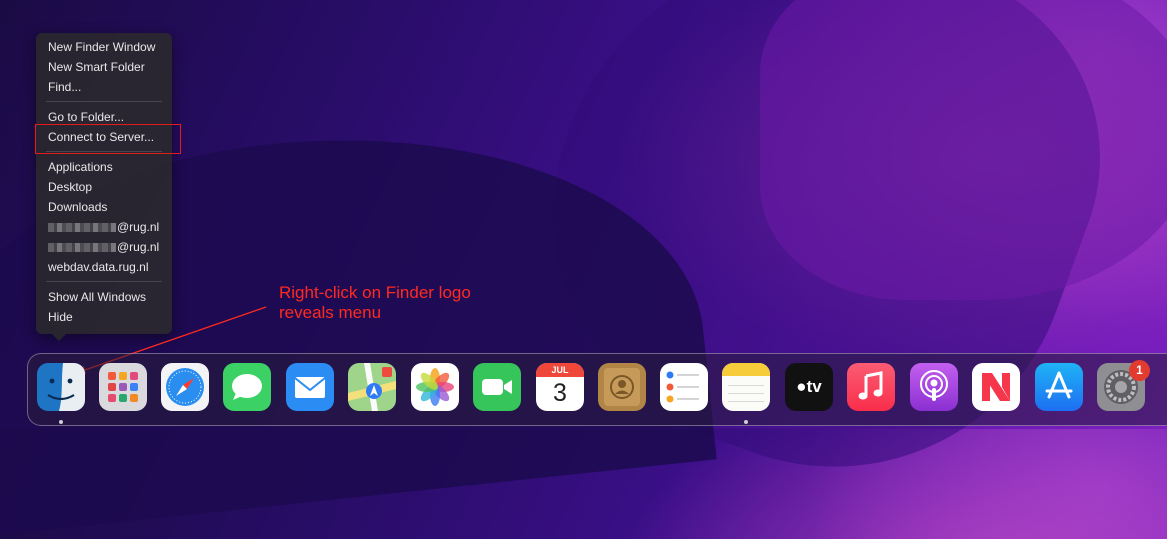 The width and height of the screenshot is (1167, 539). What do you see at coordinates (497, 387) in the screenshot?
I see `facetime-icon` at bounding box center [497, 387].